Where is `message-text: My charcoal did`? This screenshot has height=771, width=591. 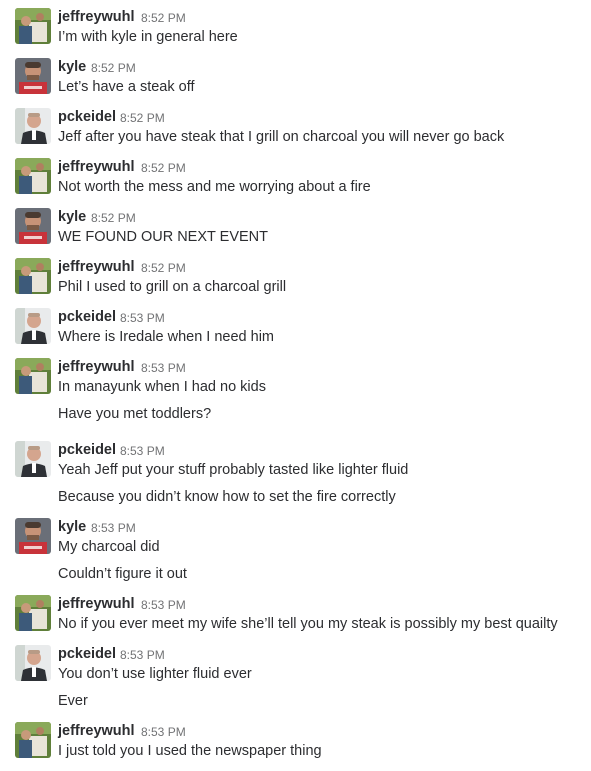 message-text: My charcoal did is located at coordinates (109, 547).